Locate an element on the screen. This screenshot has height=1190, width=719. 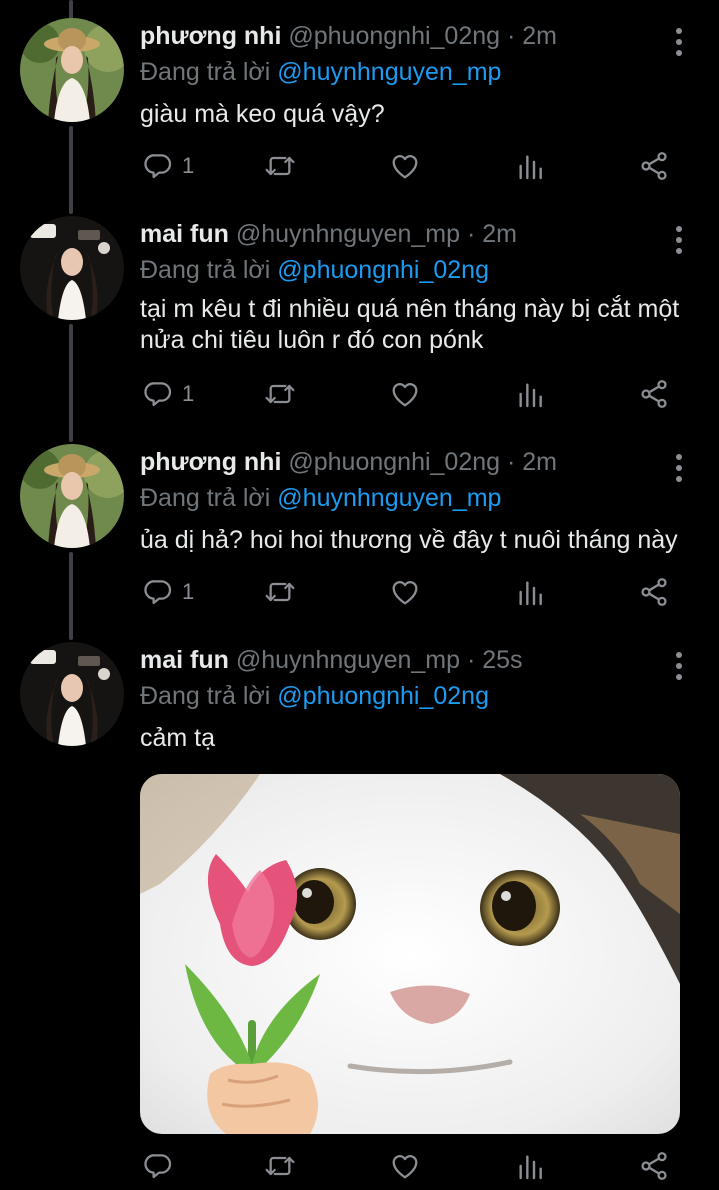
tweet-text: giàu mà keo quá vậy? is located at coordinates (262, 114).